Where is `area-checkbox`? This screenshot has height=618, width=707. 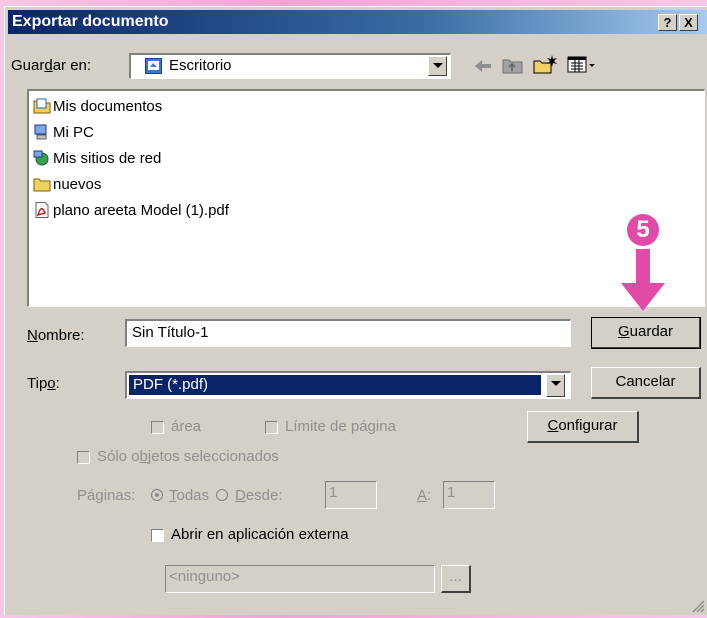 area-checkbox is located at coordinates (157, 427).